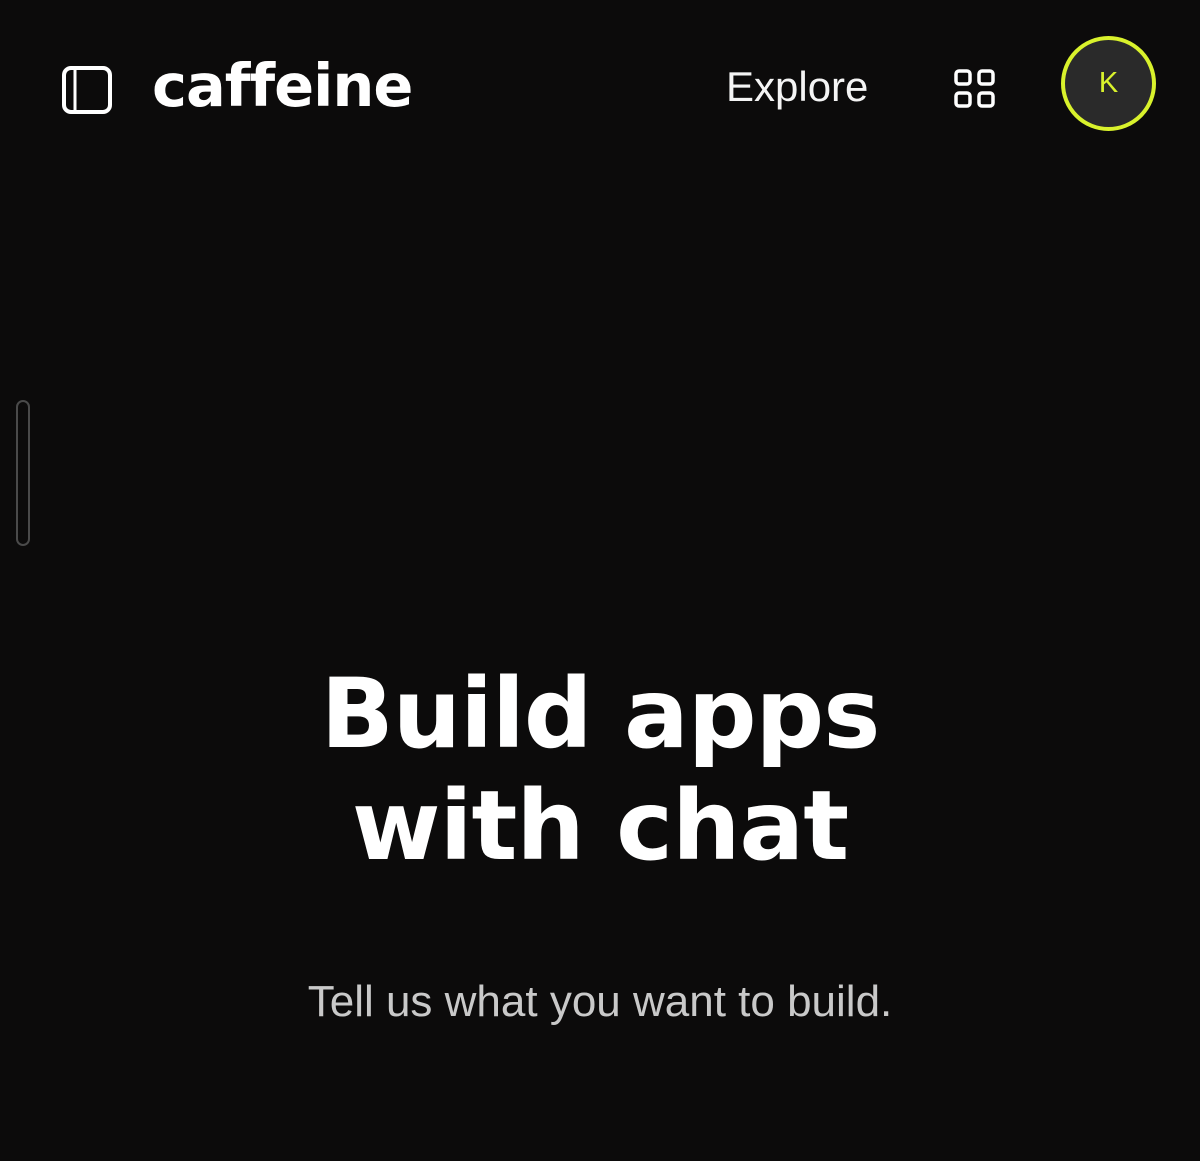 The image size is (1200, 1161). I want to click on brand-logo: caffeine, so click(282, 86).